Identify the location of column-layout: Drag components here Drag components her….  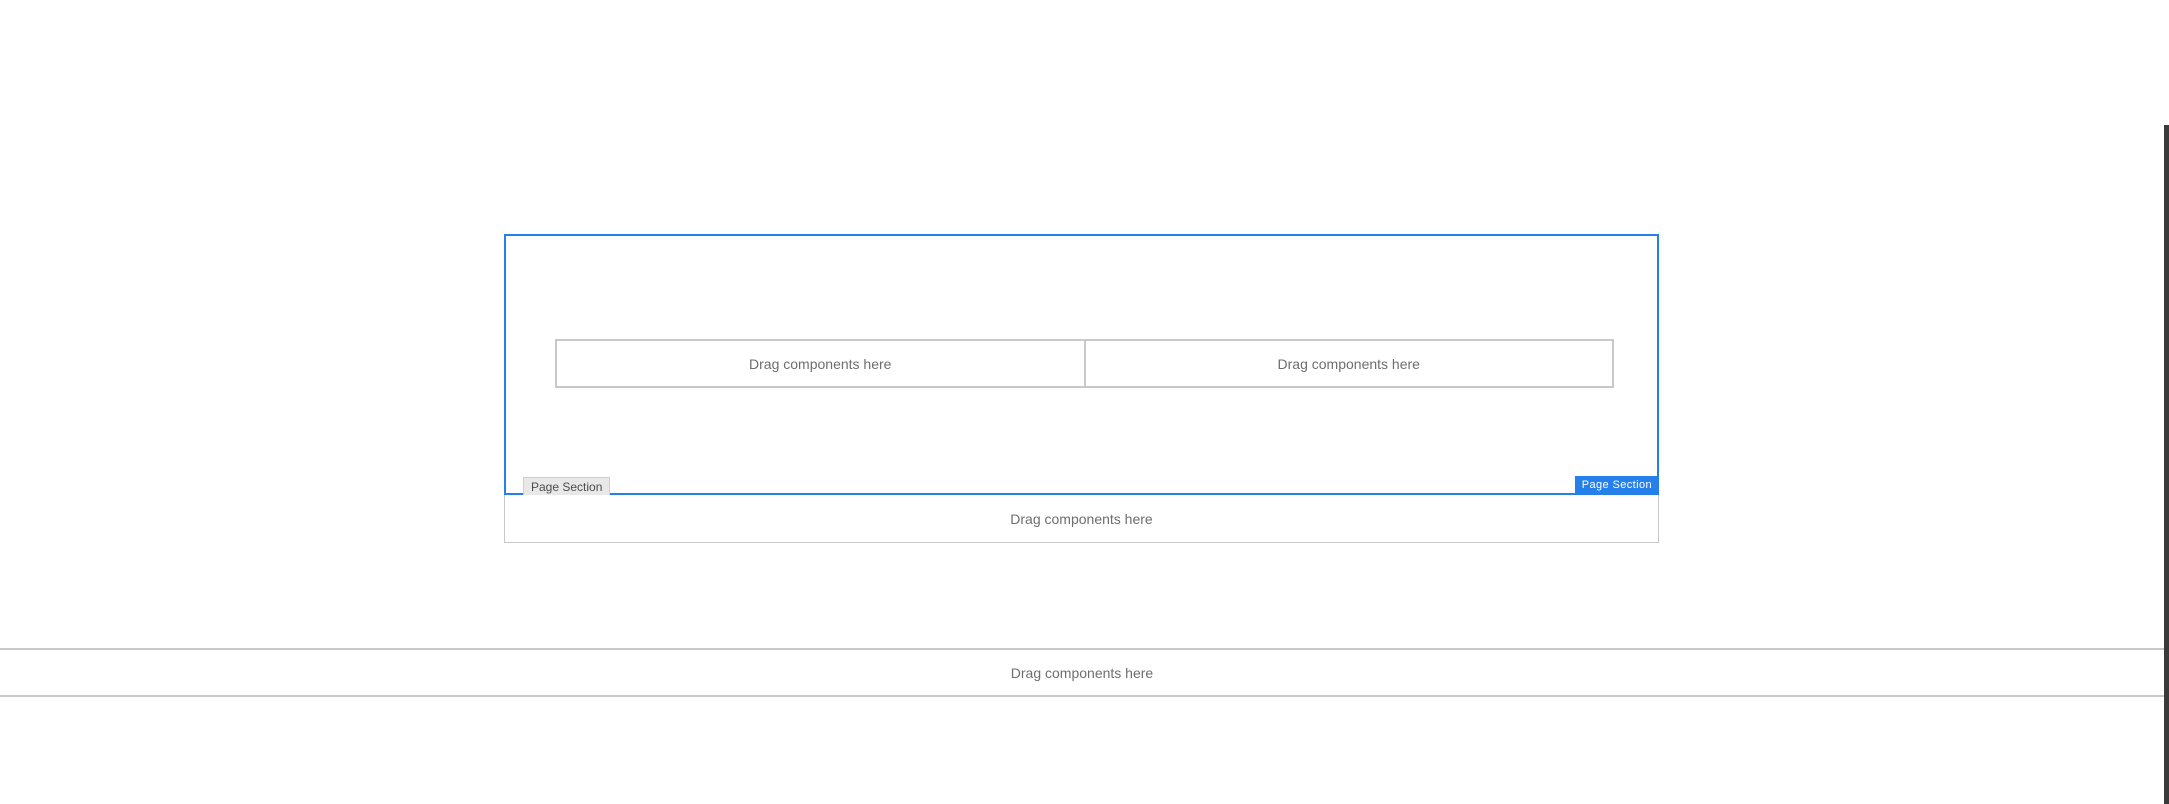
(1084, 363).